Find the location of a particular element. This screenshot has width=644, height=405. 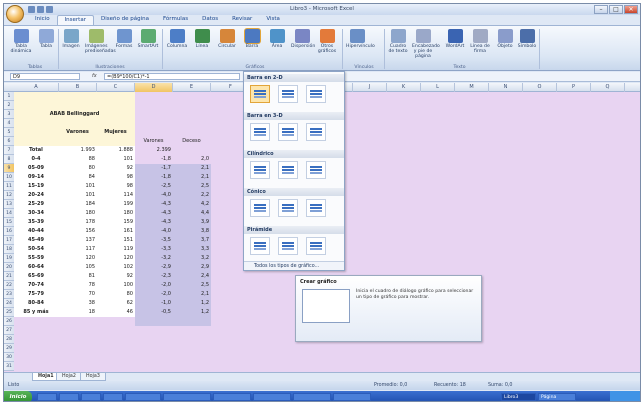

total-mujeres: 1.888 is located at coordinates (115, 150).